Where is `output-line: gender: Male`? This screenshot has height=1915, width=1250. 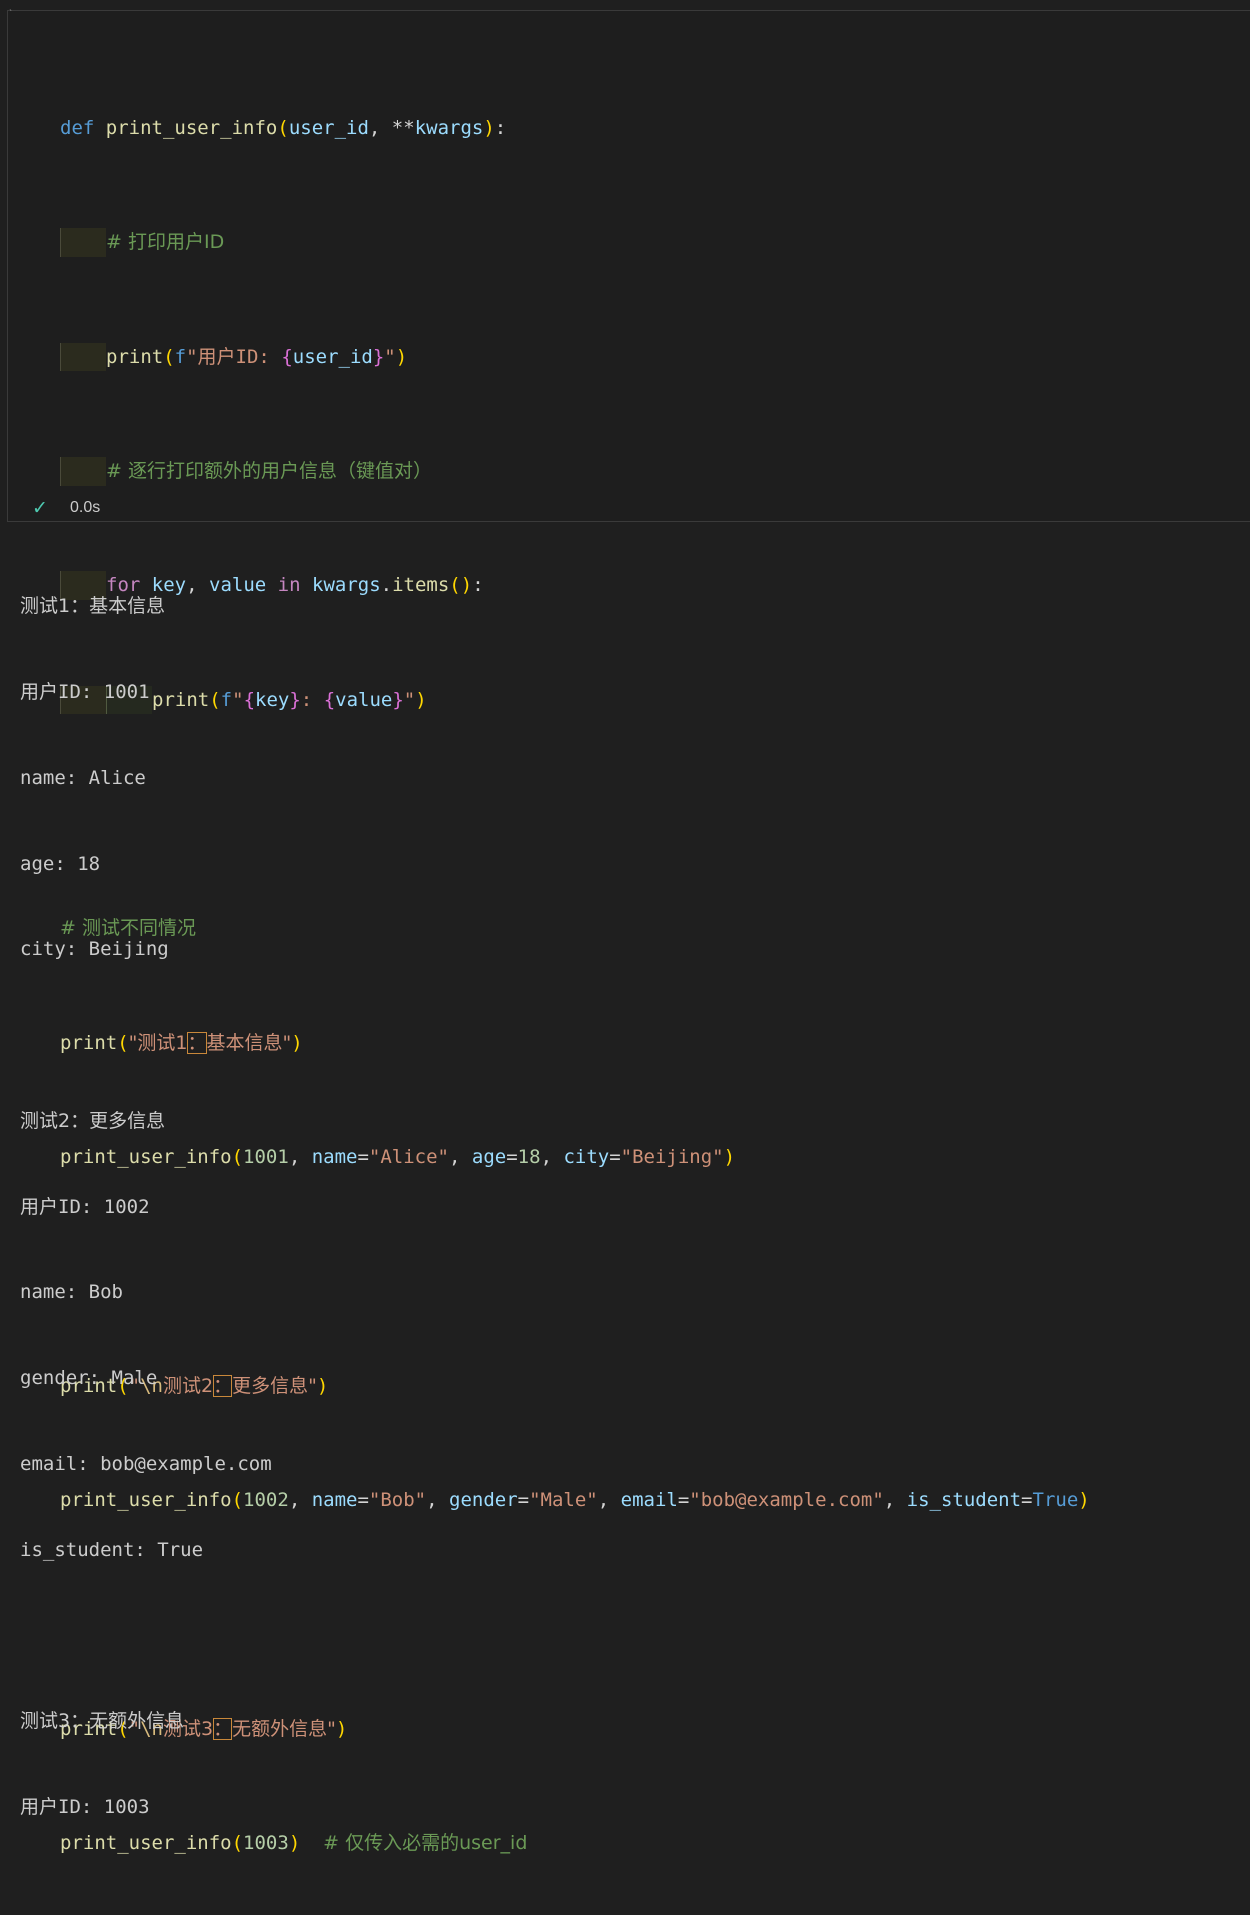 output-line: gender: Male is located at coordinates (89, 1378).